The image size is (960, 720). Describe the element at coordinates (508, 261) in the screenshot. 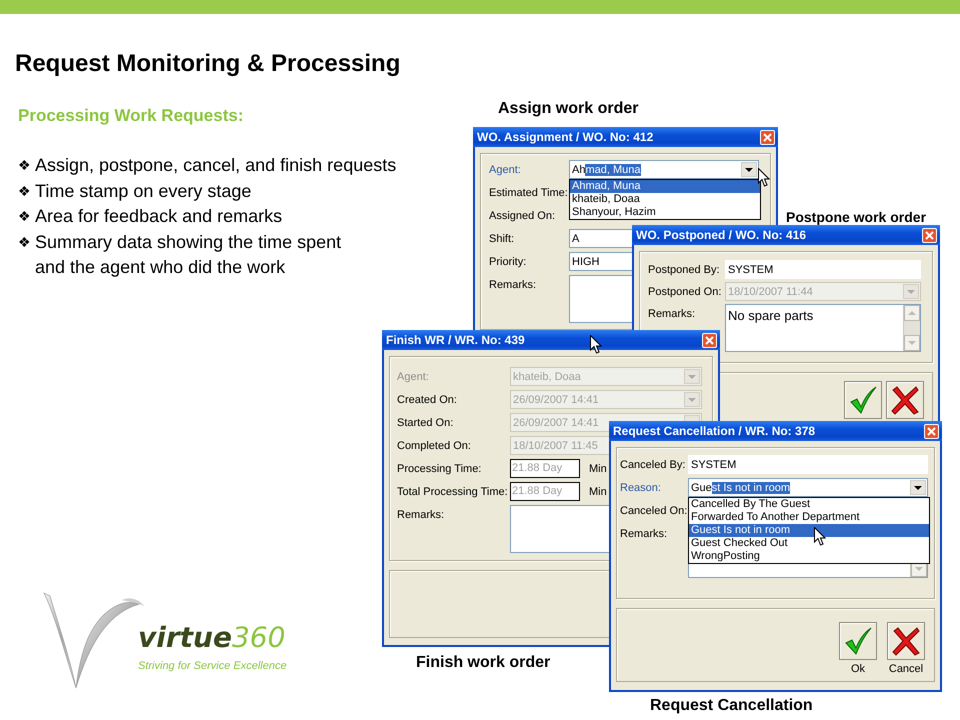

I see `field-label: Priority:` at that location.